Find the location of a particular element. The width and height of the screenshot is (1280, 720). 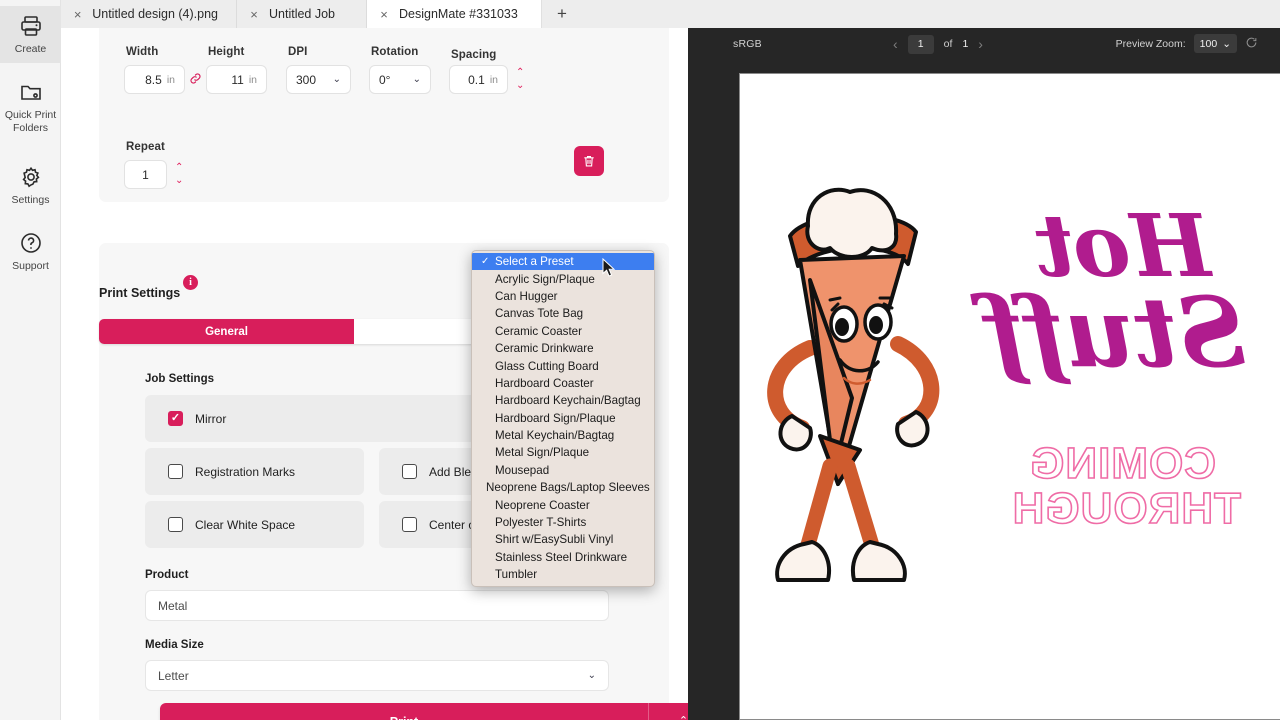

tab-untitled-job: × Untitled Job is located at coordinates (302, 14).